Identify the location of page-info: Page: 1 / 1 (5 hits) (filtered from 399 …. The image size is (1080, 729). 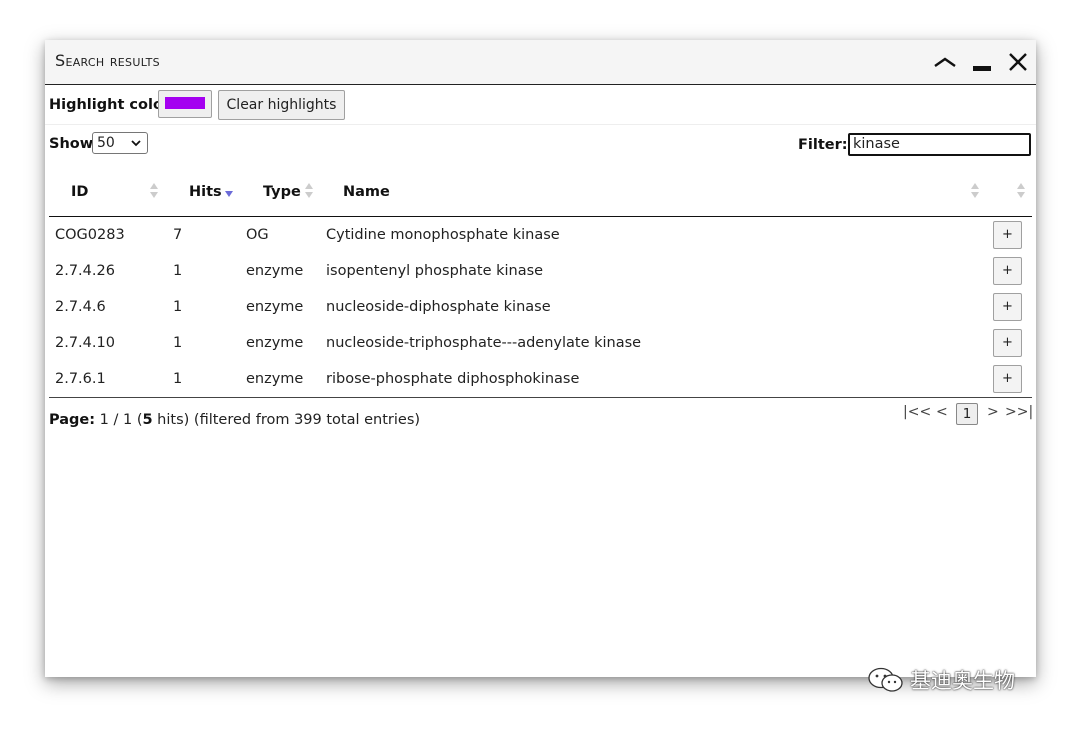
(234, 420).